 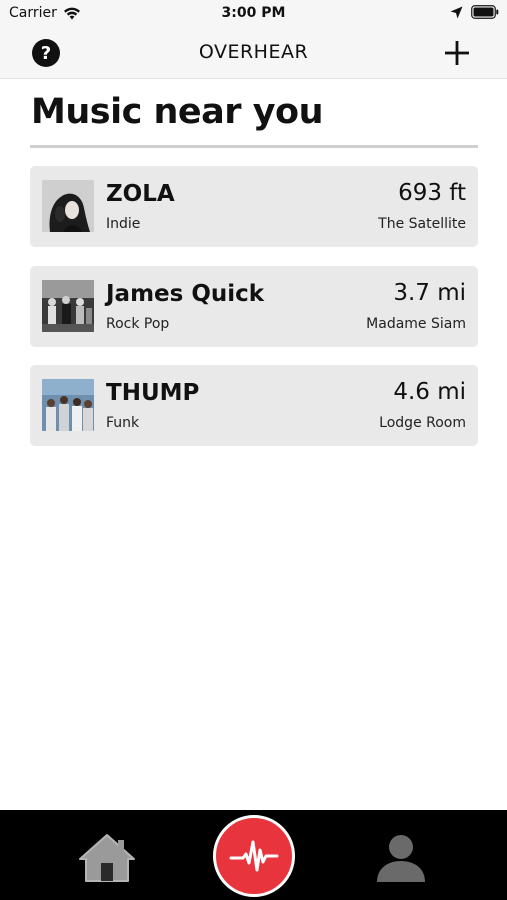 I want to click on profile-icon, so click(x=401, y=857).